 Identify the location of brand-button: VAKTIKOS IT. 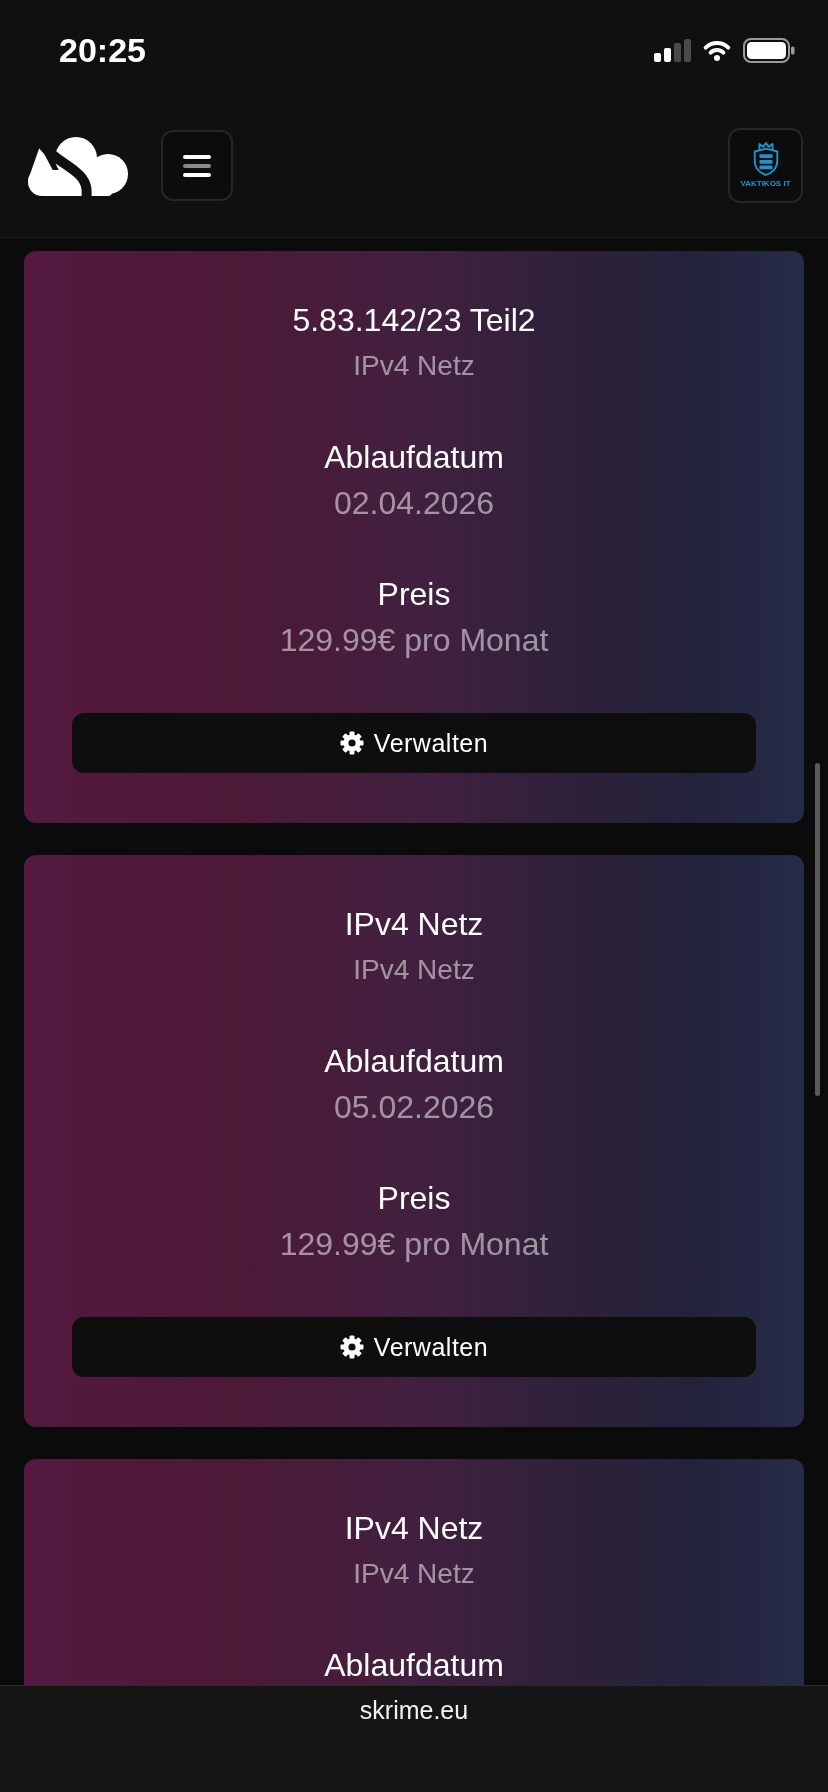
(765, 165).